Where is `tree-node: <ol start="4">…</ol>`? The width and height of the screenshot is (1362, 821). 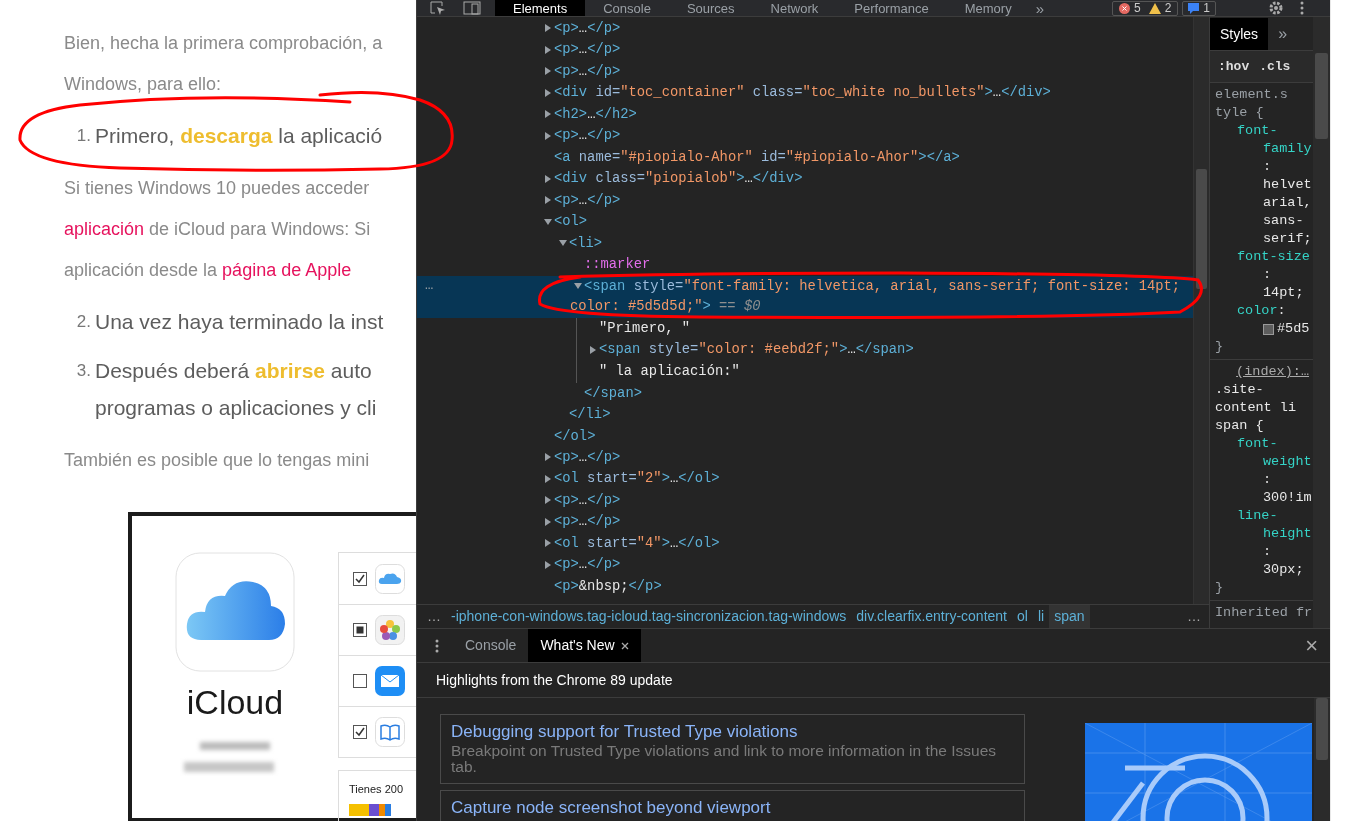
tree-node: <ol start="4">…</ol> is located at coordinates (866, 543).